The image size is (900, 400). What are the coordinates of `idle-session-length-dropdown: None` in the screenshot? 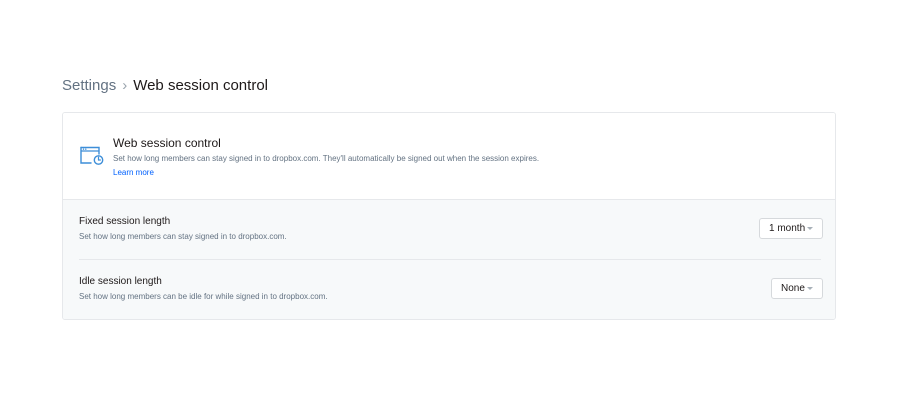 It's located at (797, 288).